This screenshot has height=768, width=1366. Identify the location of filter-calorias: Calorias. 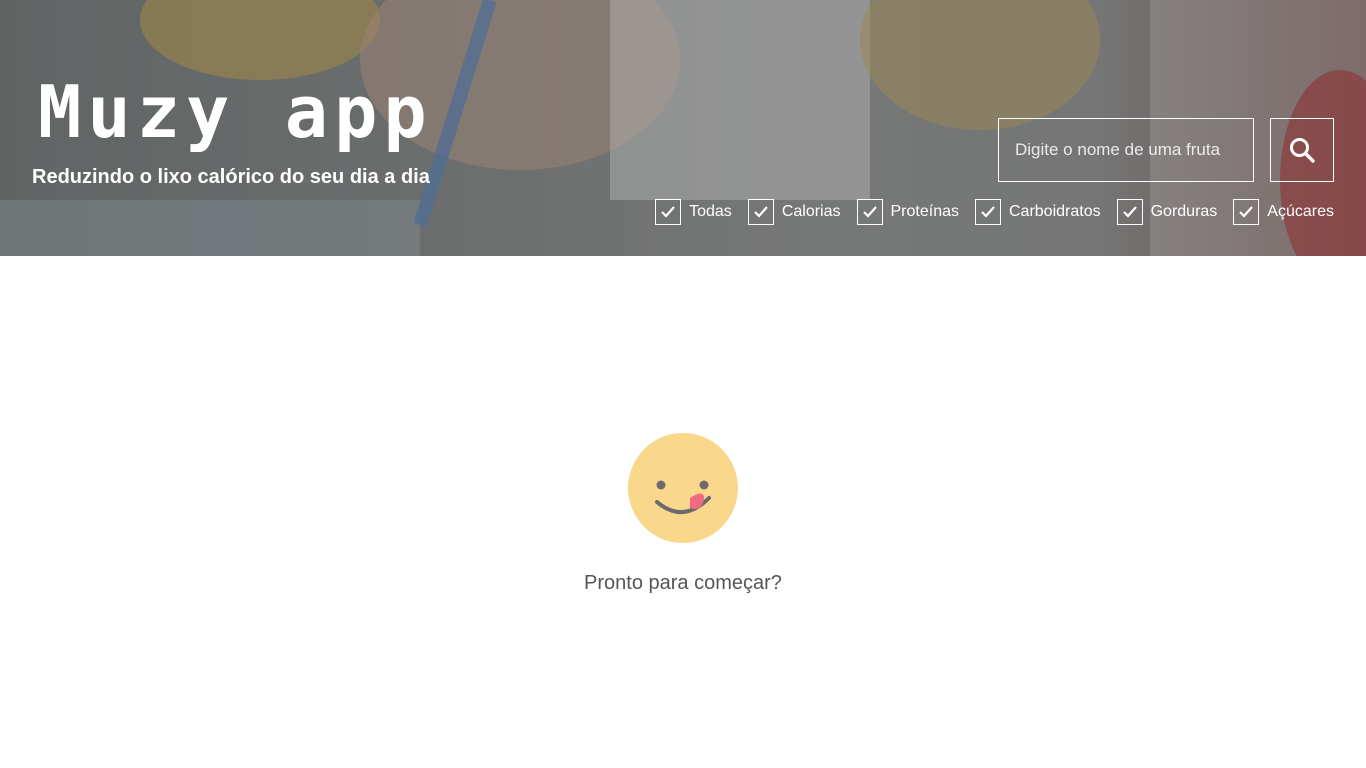
(794, 212).